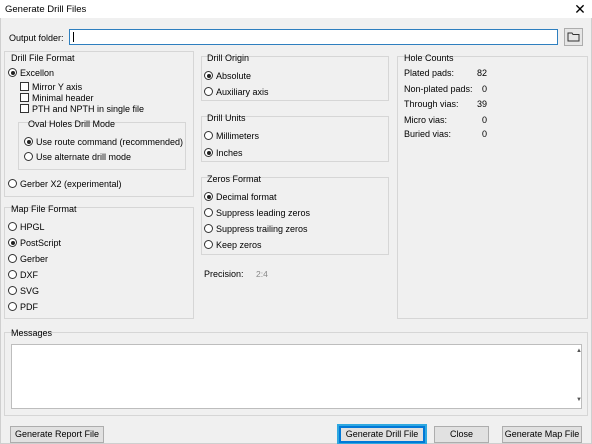  I want to click on origin-absolute-label: Absolute, so click(234, 76).